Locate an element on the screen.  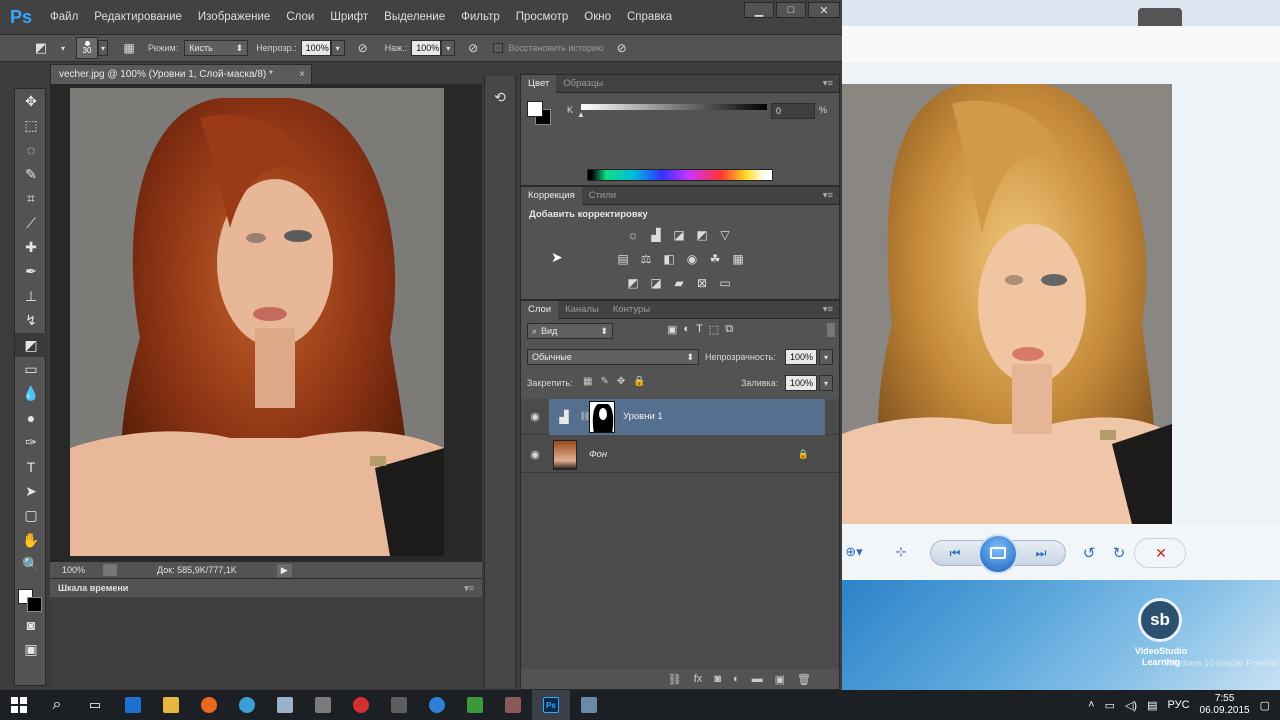
menu-select: Выделение is located at coordinates (414, 17).